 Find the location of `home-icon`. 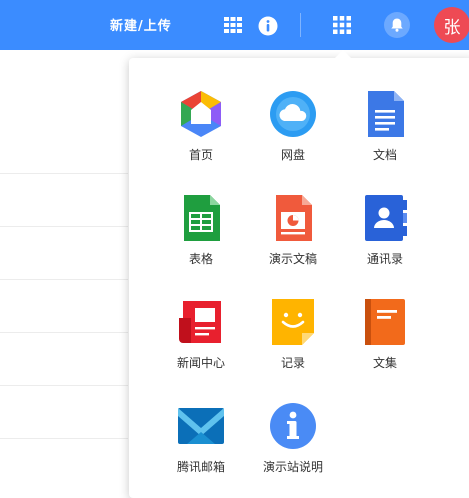

home-icon is located at coordinates (201, 114).